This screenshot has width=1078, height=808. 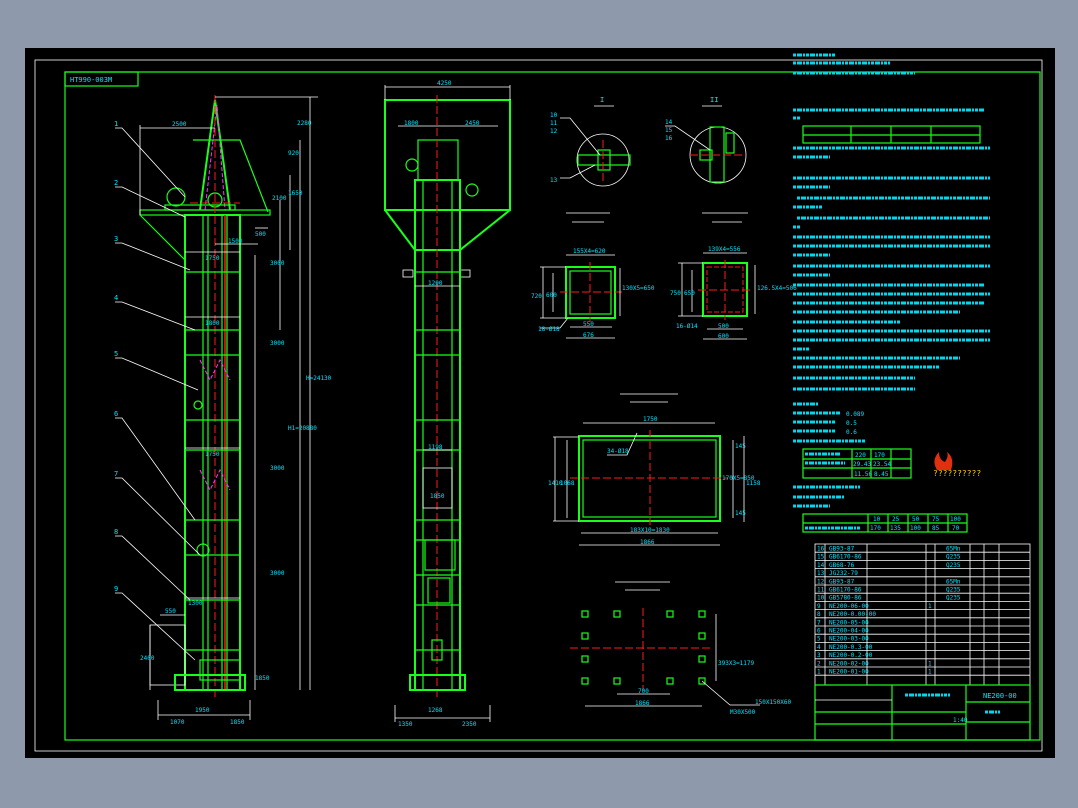 I want to click on drawing-linework: M30X500, so click(x=743, y=712).